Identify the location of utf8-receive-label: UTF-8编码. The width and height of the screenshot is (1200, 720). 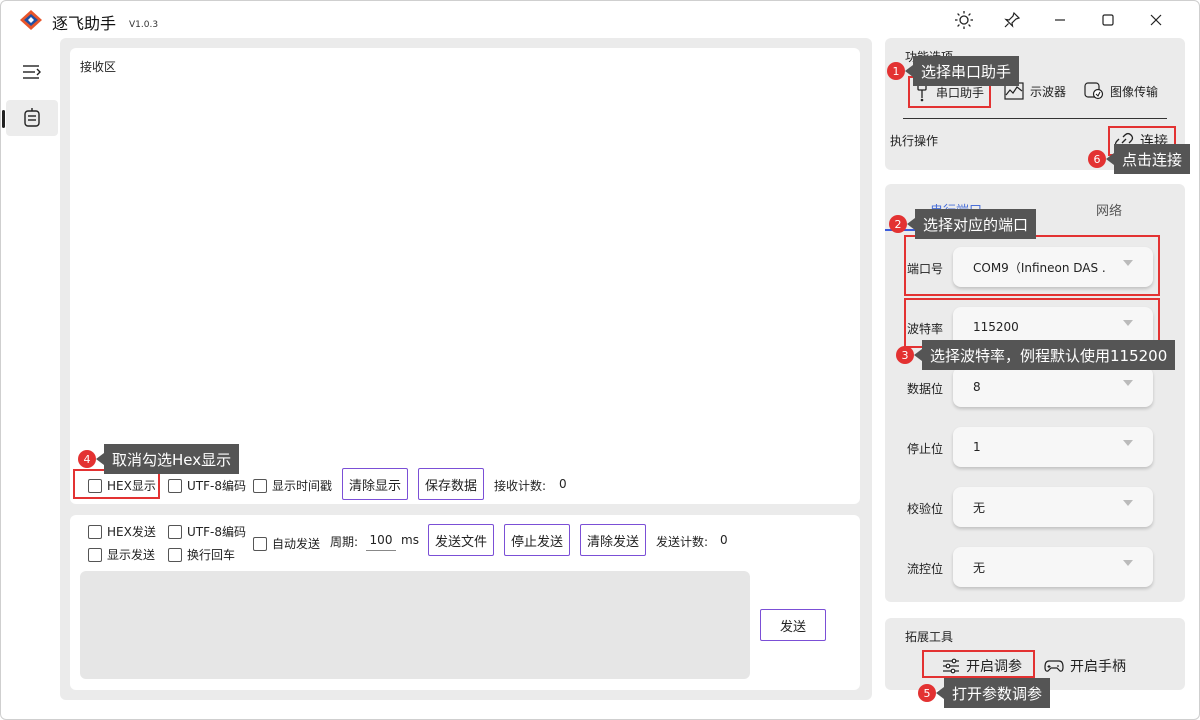
(216, 486).